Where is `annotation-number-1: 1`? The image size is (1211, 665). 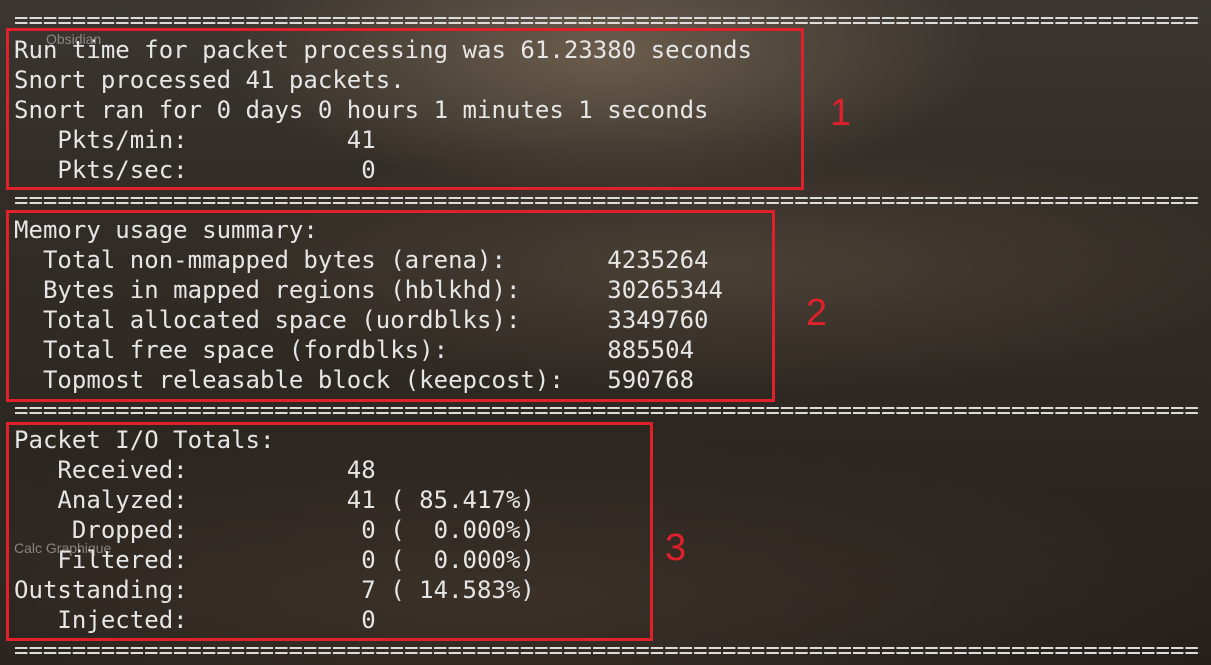 annotation-number-1: 1 is located at coordinates (841, 113).